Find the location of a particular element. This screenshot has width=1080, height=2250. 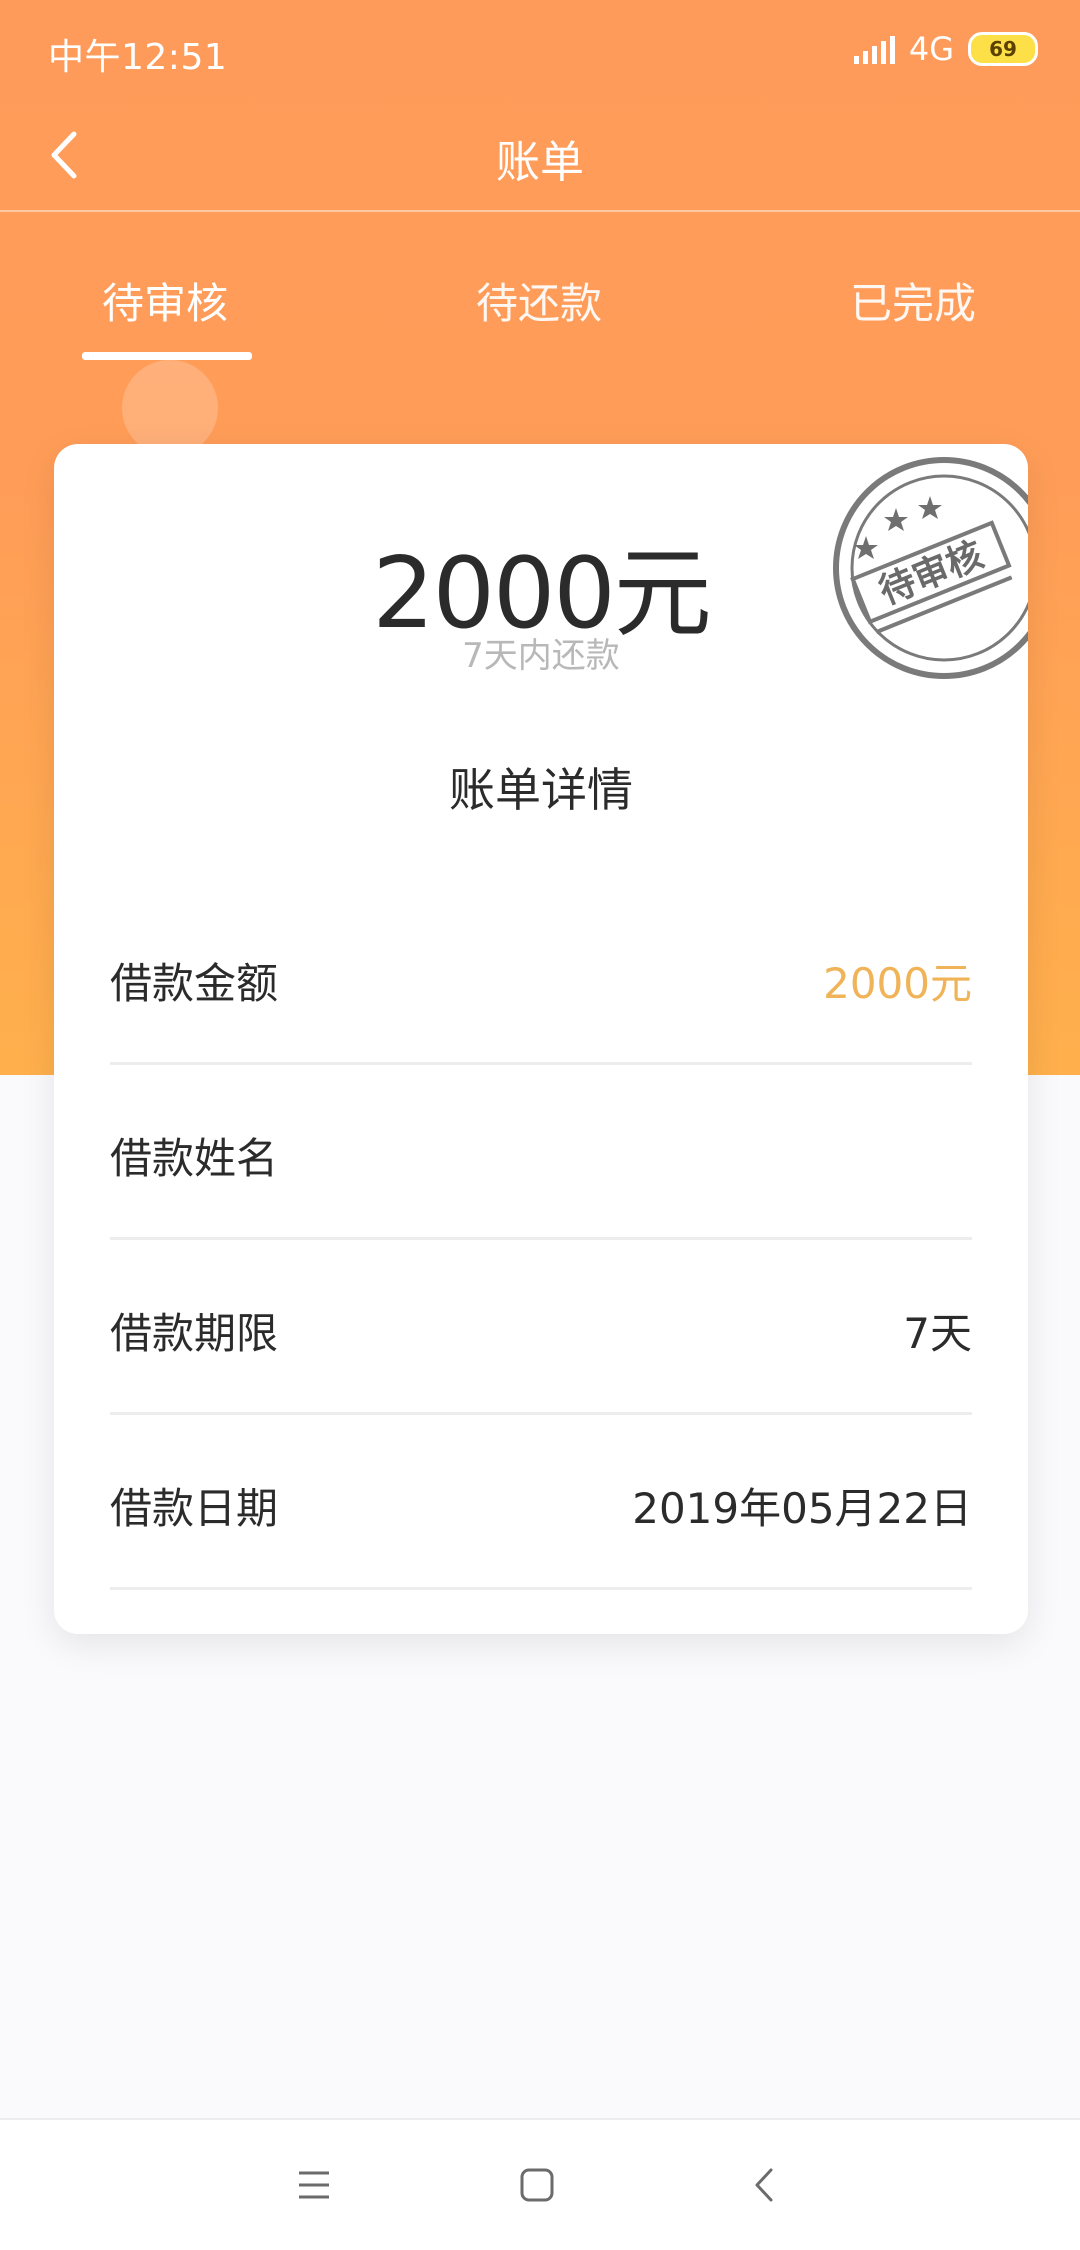

battery-icon: 69 is located at coordinates (1003, 49).